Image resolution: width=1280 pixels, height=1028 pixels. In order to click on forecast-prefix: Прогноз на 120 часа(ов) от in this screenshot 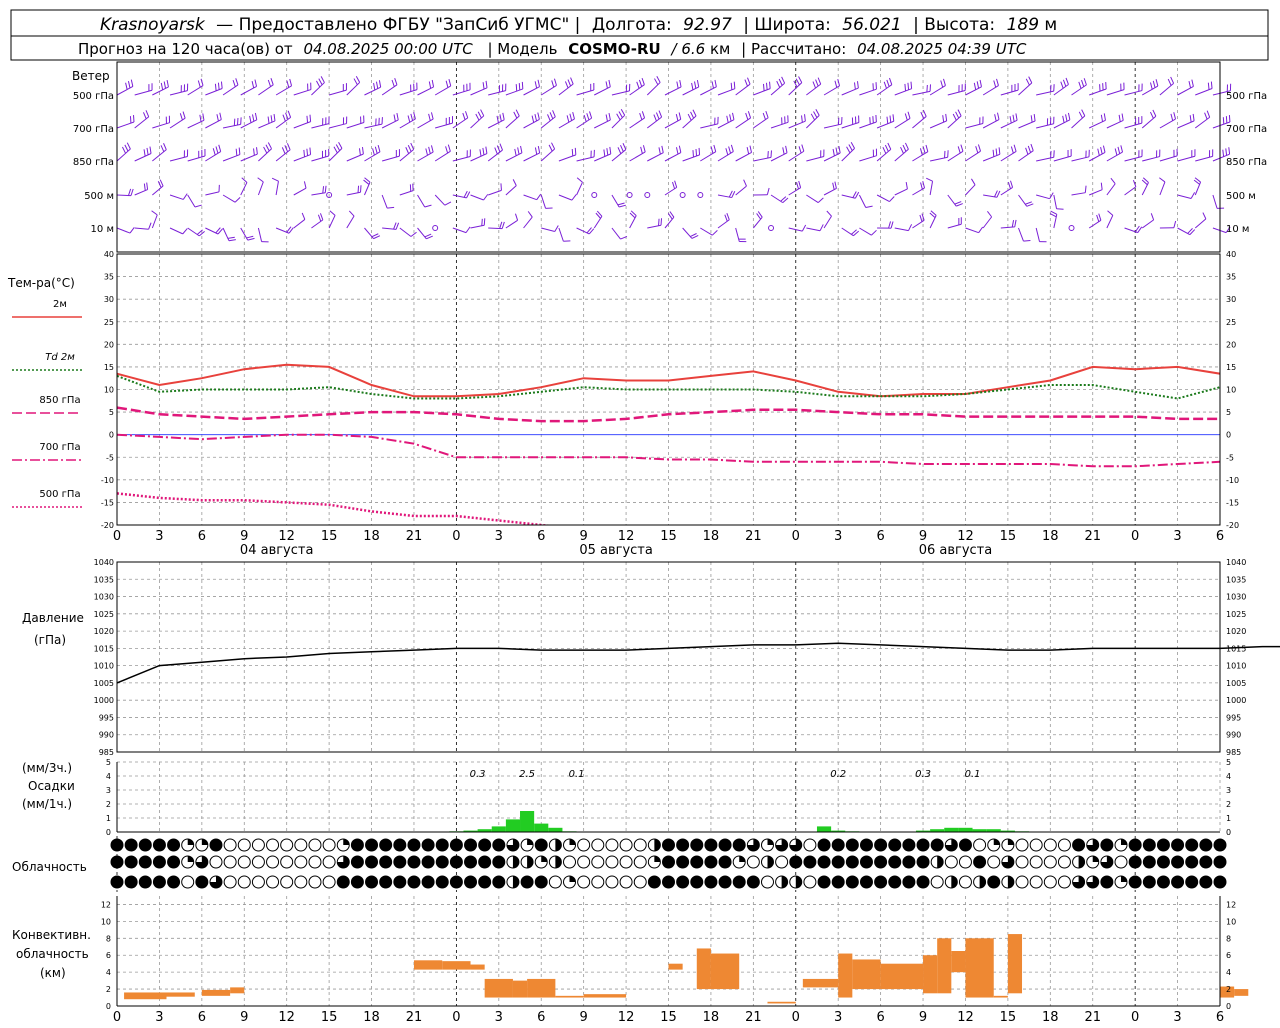, I will do `click(185, 49)`.